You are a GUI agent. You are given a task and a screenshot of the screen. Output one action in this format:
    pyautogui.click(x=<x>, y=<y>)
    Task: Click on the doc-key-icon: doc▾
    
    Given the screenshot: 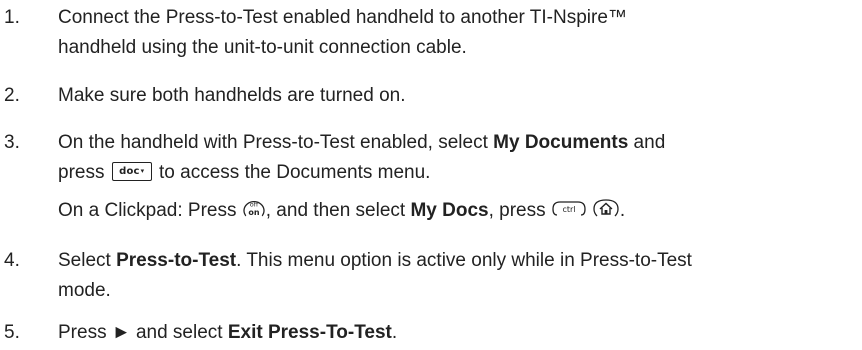 What is the action you would take?
    pyautogui.click(x=131, y=171)
    